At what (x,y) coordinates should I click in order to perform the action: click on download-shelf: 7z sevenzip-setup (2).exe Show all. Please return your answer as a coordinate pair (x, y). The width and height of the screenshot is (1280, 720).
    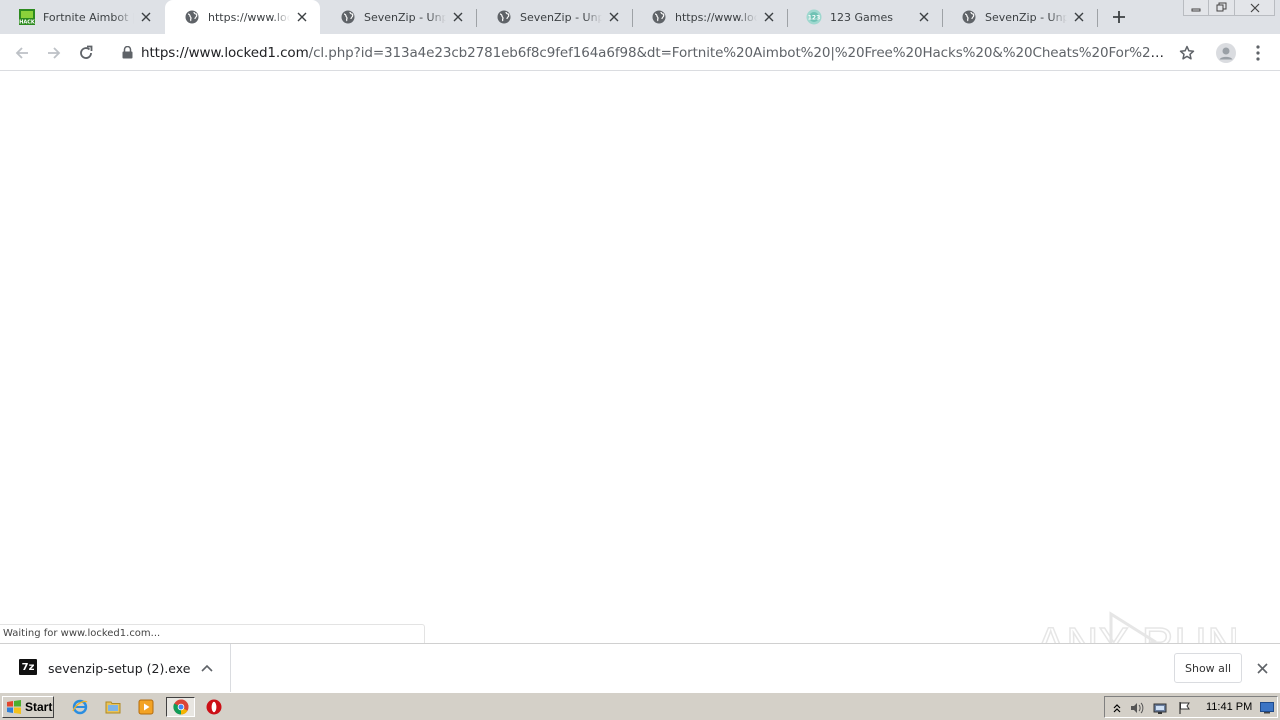
    Looking at the image, I should click on (640, 667).